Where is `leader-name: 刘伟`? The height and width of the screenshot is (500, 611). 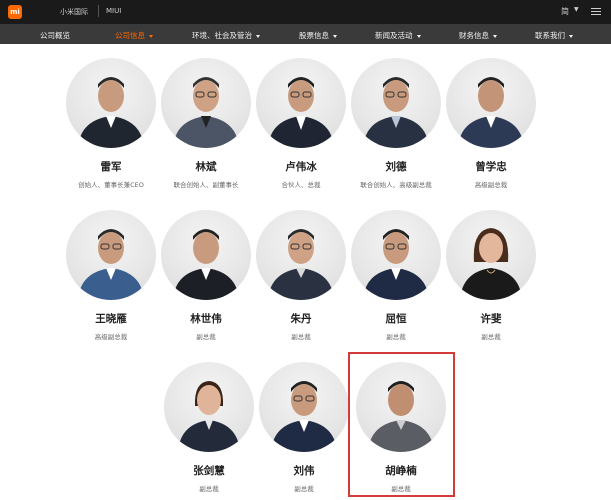 leader-name: 刘伟 is located at coordinates (304, 471).